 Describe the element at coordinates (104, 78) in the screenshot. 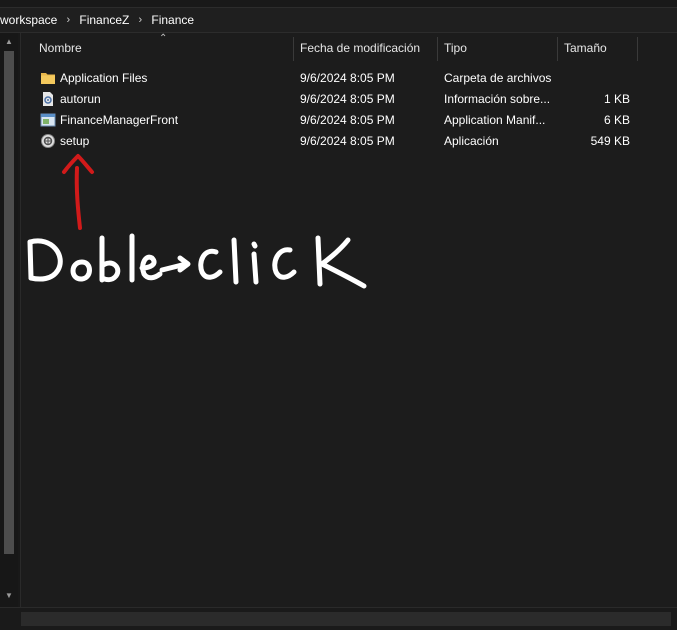

I see `file-name: Application Files` at that location.